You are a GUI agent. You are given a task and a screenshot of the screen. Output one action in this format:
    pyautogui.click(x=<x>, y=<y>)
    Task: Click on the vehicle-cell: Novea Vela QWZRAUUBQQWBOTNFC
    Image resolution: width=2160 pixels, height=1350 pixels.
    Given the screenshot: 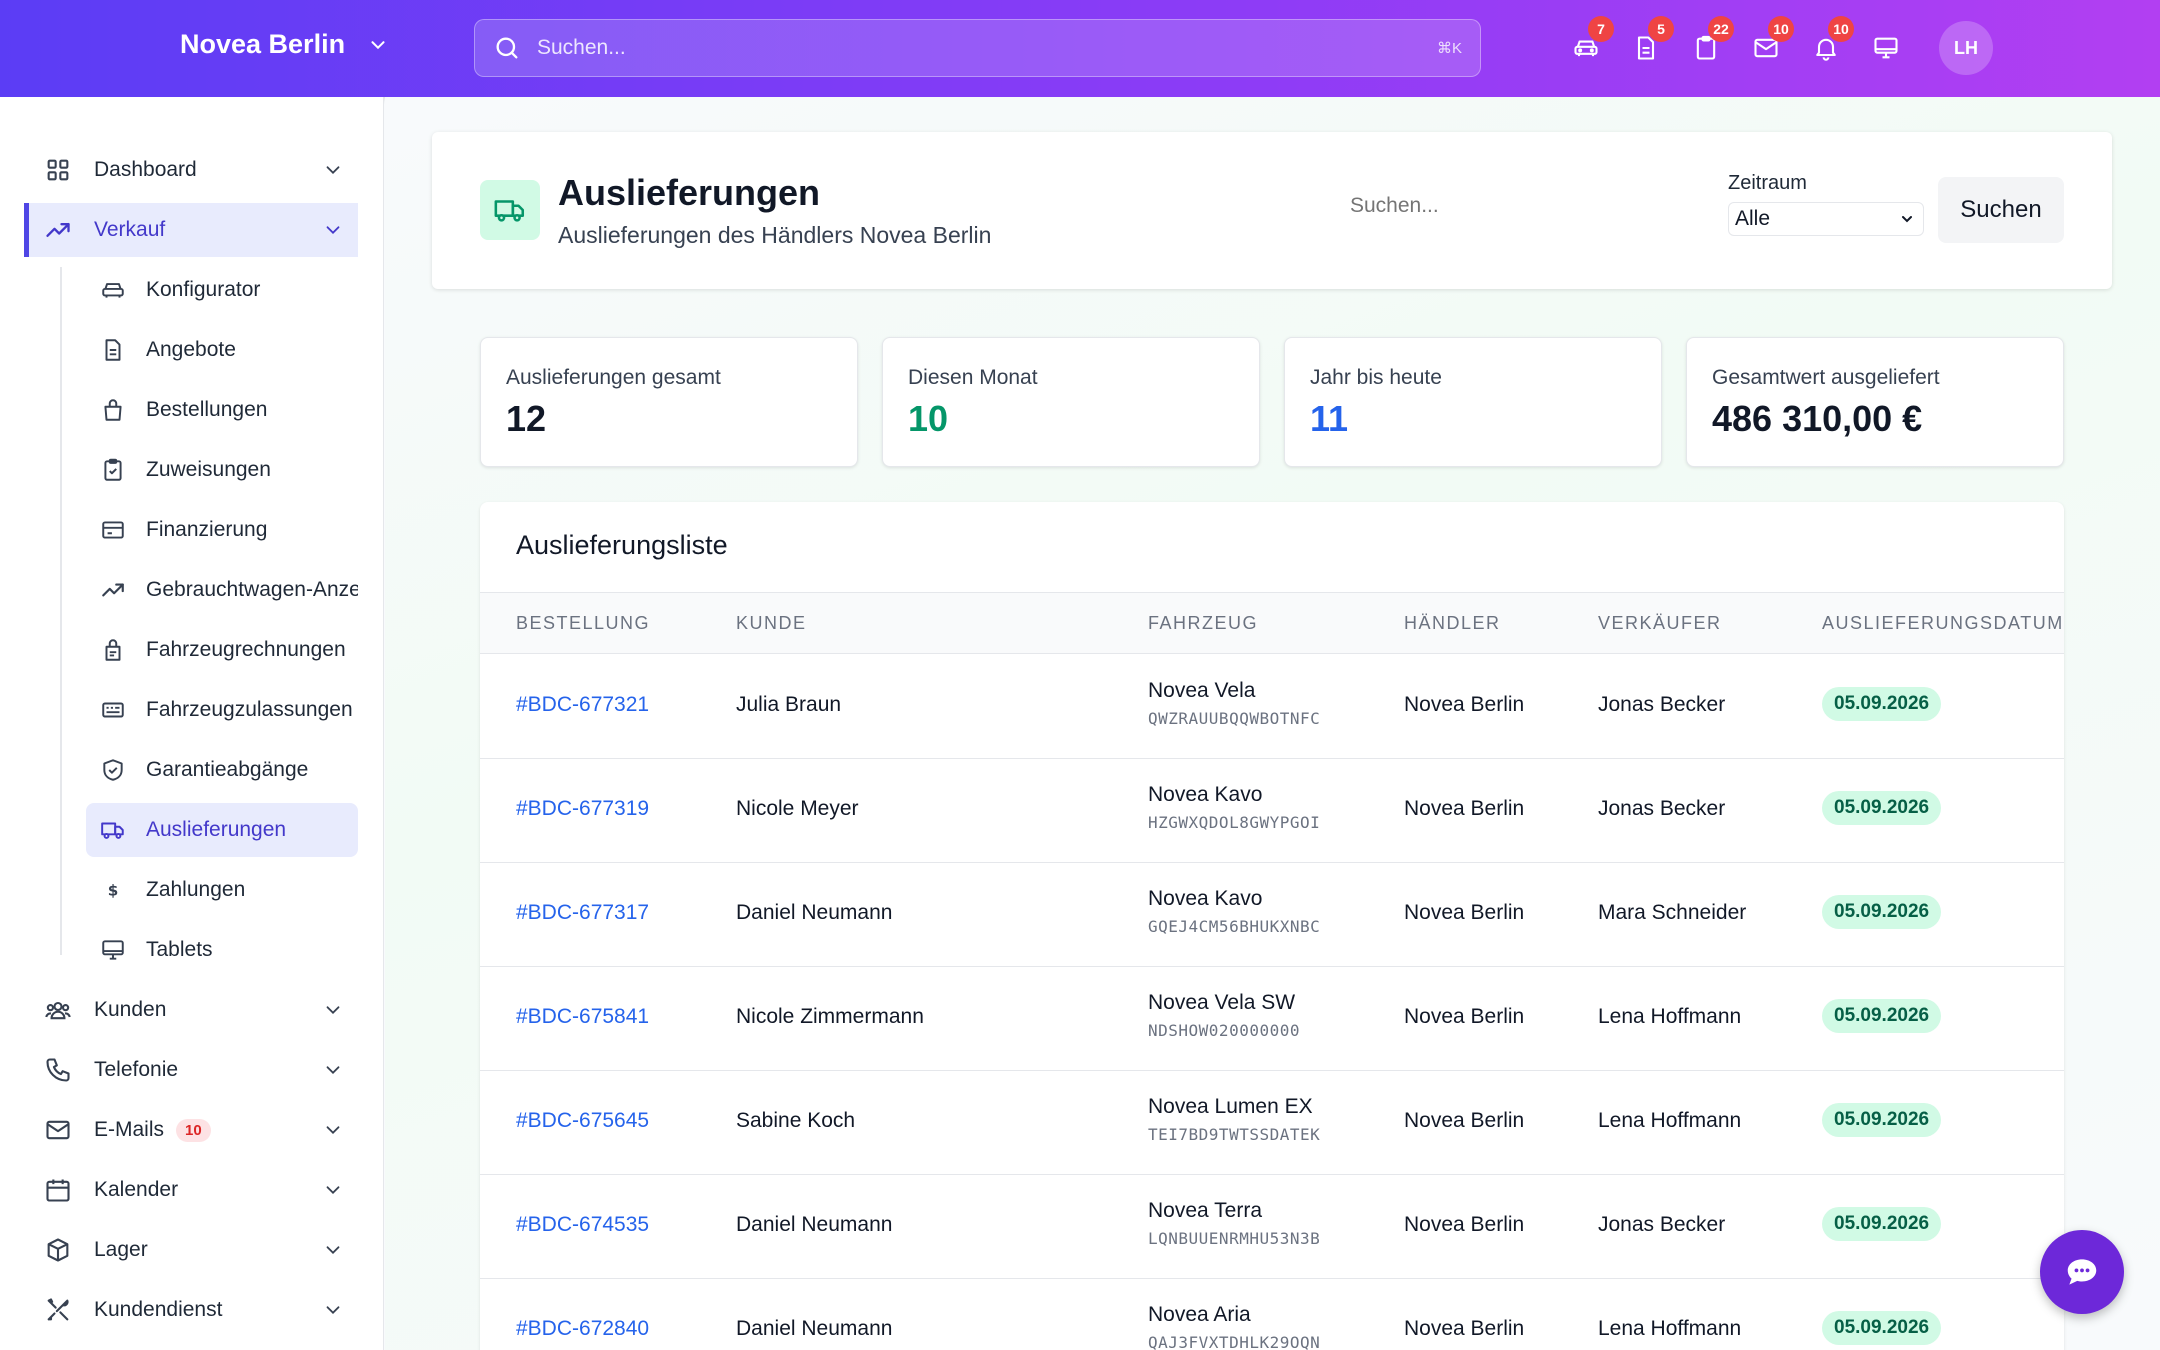 What is the action you would take?
    pyautogui.click(x=1234, y=703)
    